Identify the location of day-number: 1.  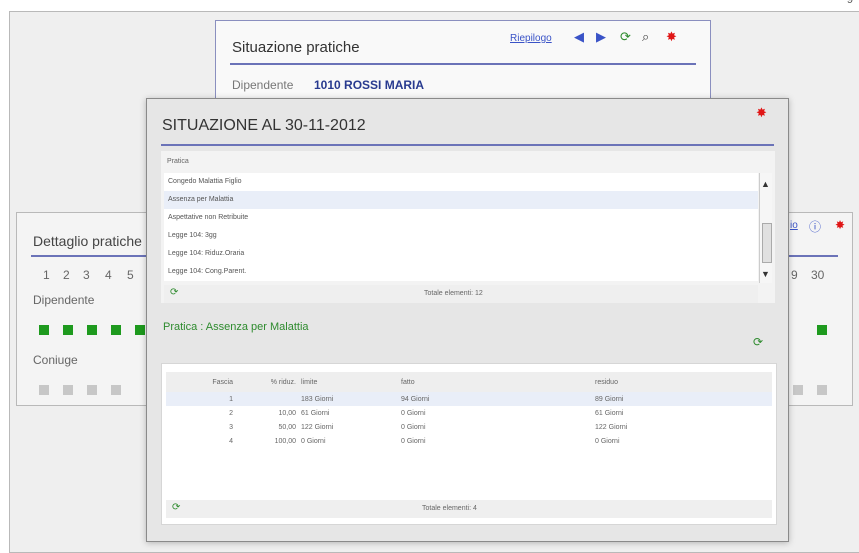
(46, 275).